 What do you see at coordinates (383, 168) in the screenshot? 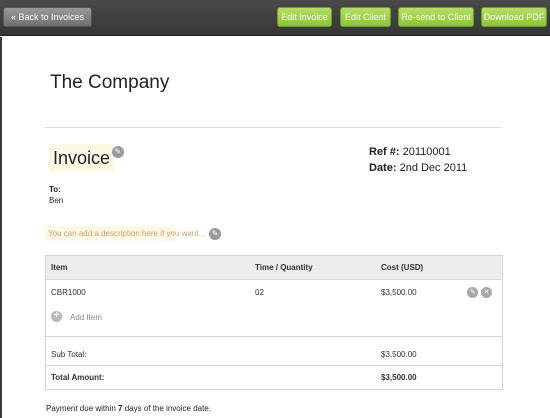
I see `date-label: Date:` at bounding box center [383, 168].